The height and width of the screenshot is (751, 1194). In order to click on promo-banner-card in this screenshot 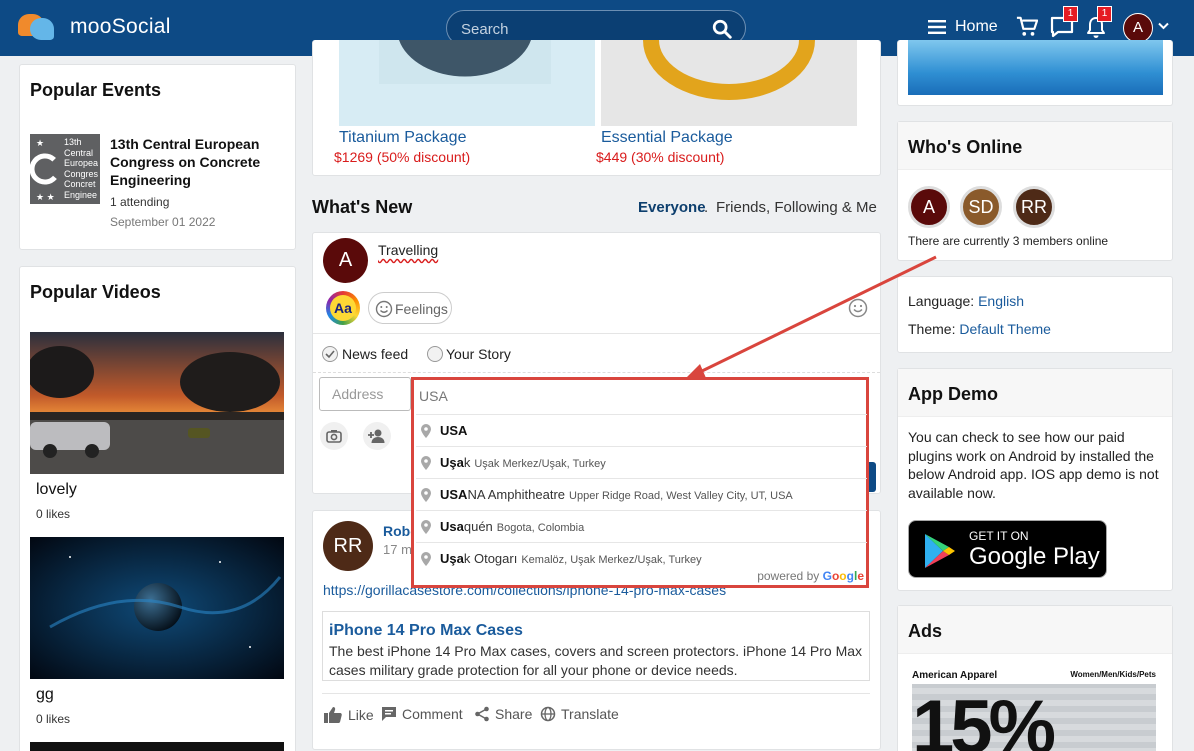, I will do `click(1035, 73)`.